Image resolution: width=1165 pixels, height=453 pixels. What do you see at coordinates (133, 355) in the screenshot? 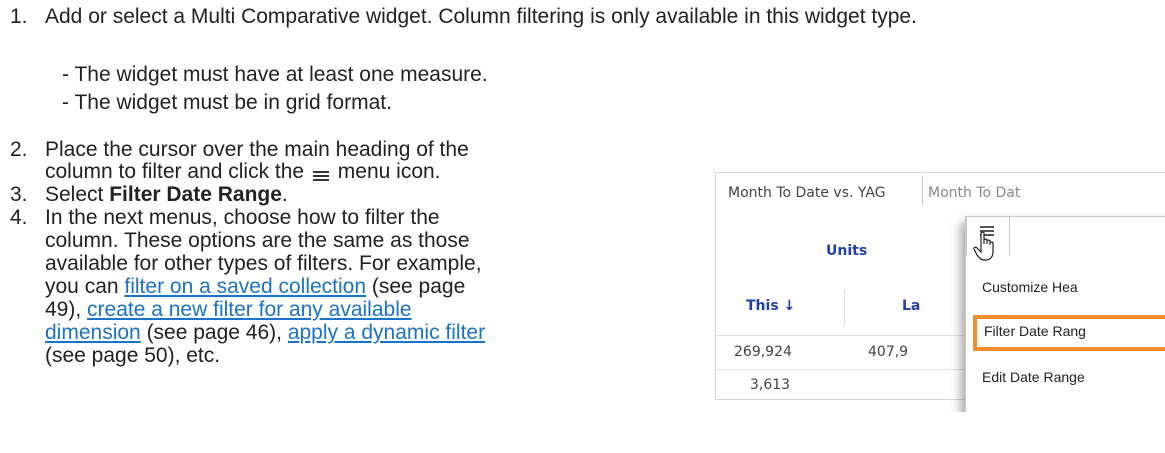
I see `step-text: (see page 50), etc.` at bounding box center [133, 355].